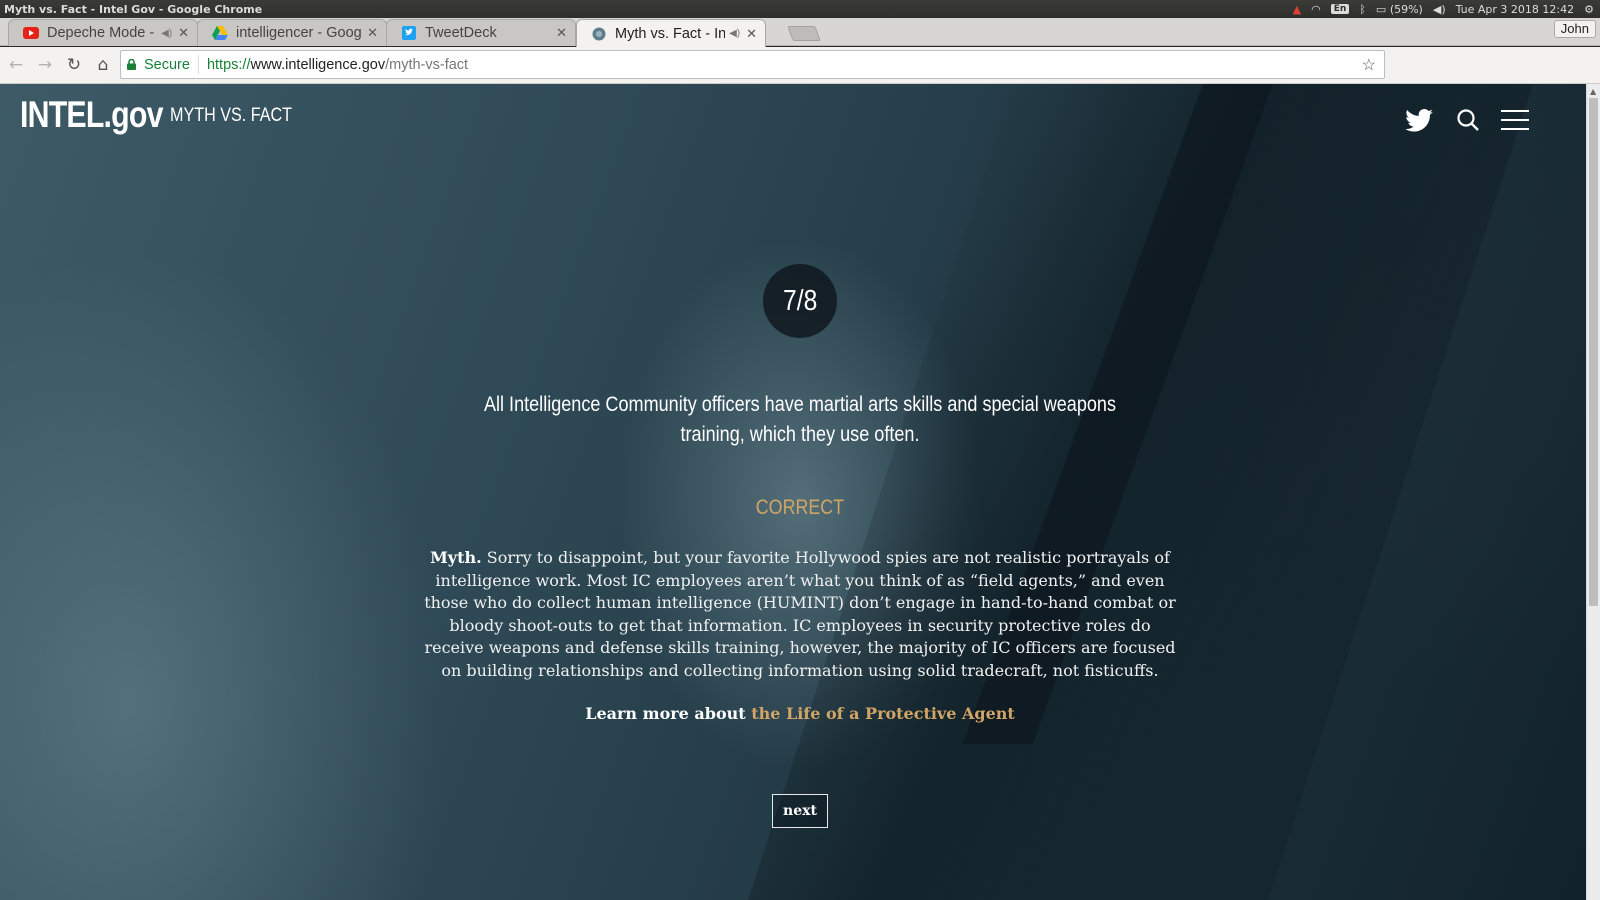 Image resolution: width=1600 pixels, height=900 pixels. Describe the element at coordinates (1406, 9) in the screenshot. I see `battery-percent: (59%)` at that location.